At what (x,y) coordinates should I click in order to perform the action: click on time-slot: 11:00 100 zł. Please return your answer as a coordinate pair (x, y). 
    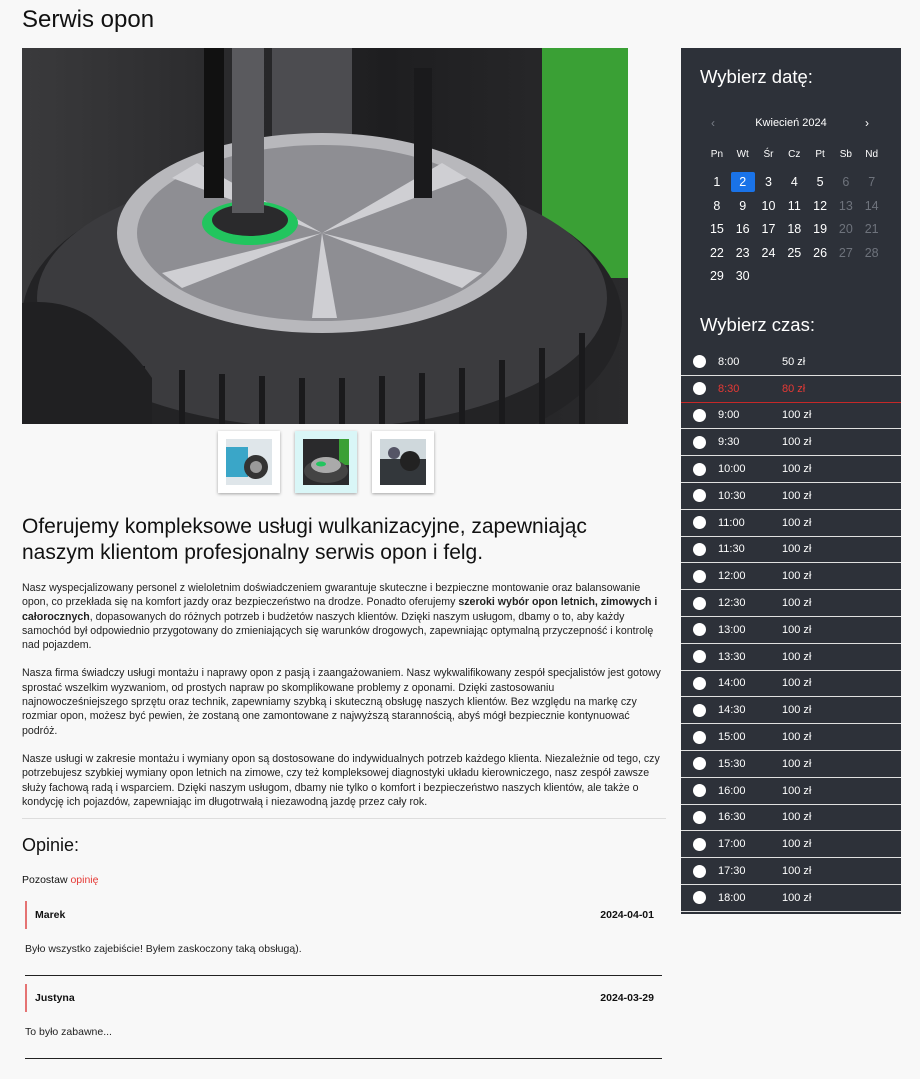
    Looking at the image, I should click on (791, 523).